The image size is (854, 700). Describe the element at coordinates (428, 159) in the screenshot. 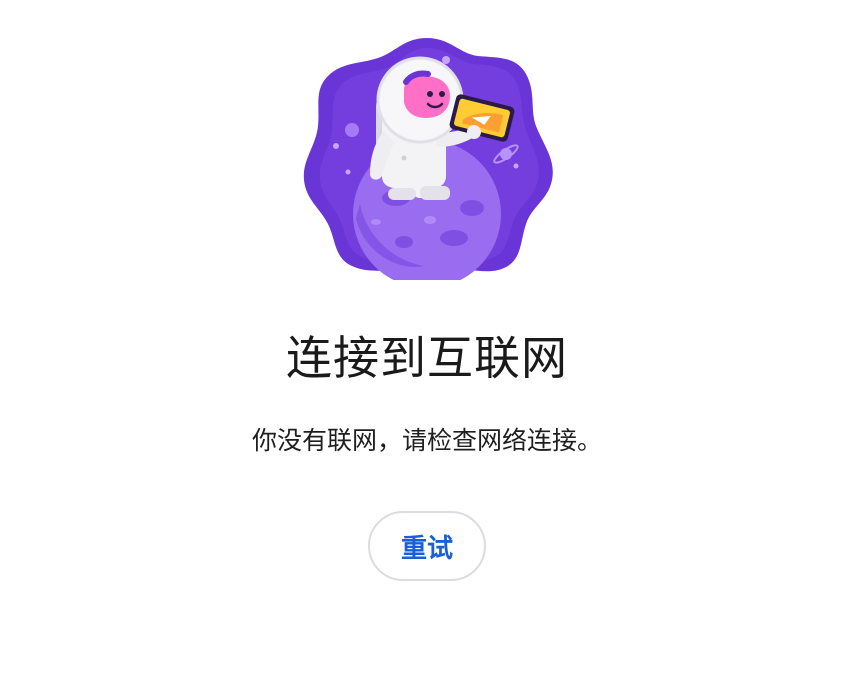

I see `astronaut-illustration-icon` at that location.